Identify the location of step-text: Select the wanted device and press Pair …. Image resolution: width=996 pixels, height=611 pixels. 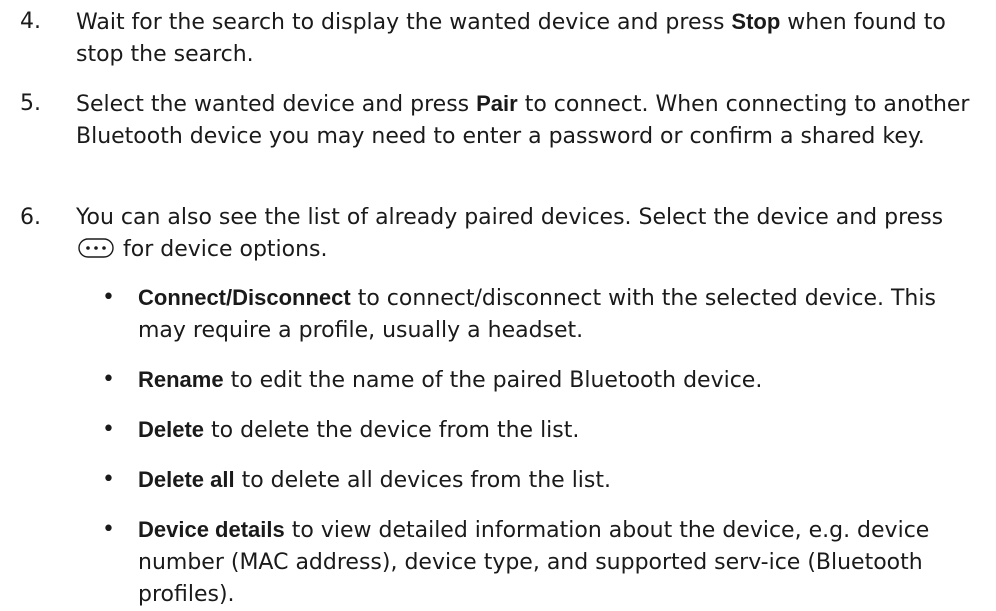
(523, 120).